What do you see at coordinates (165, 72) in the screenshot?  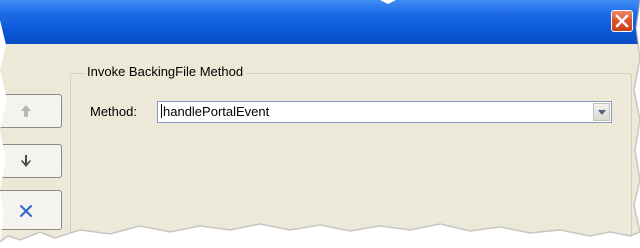 I see `groupbox-title: Invoke BackingFile Method` at bounding box center [165, 72].